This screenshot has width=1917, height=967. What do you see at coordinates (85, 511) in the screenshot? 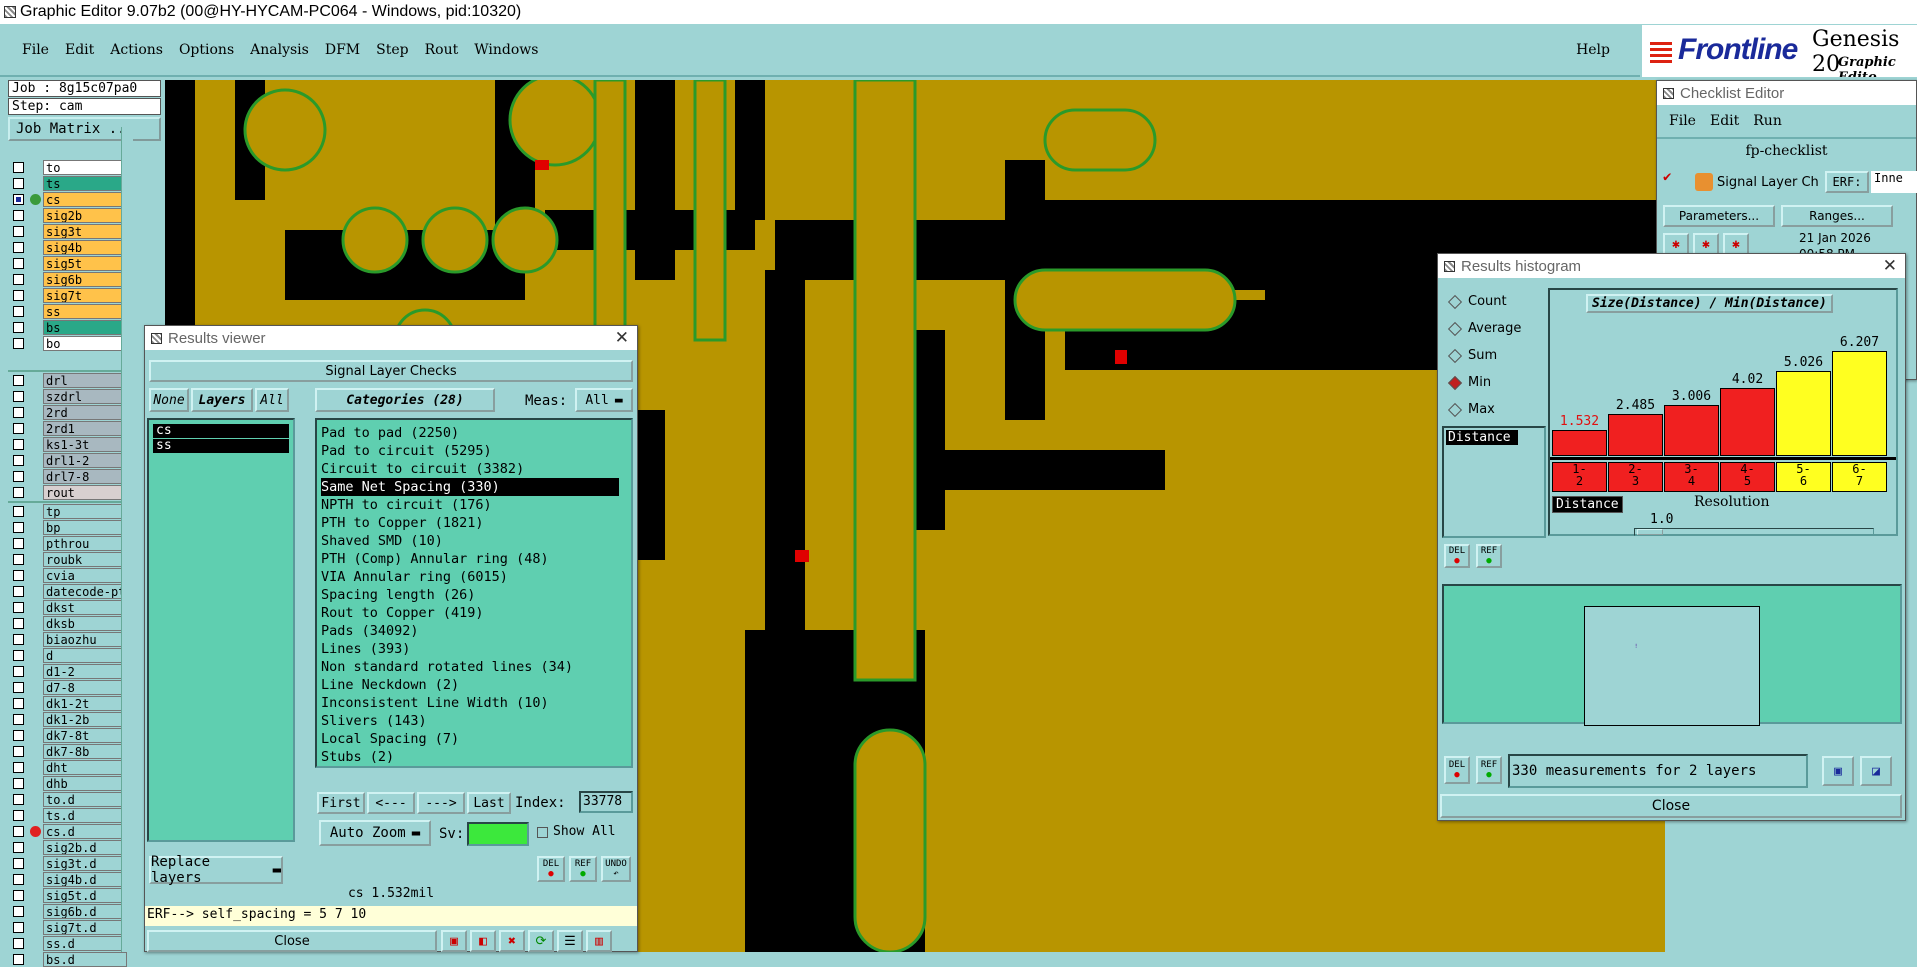
I see `layer-name: tp` at bounding box center [85, 511].